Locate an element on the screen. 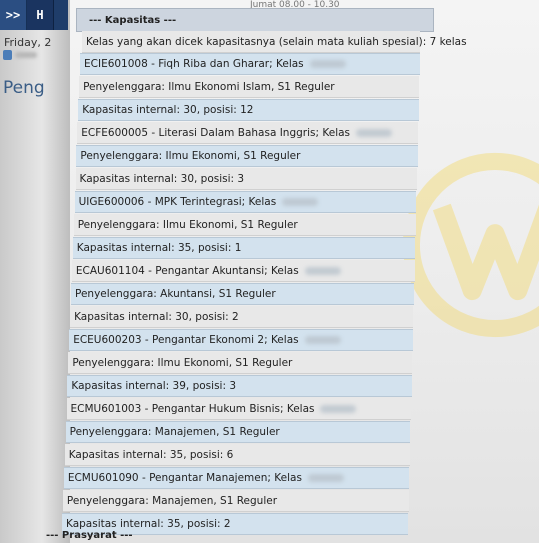 Image resolution: width=539 pixels, height=543 pixels. list-item-text: Penyelenggara: Akuntansi, S1 Reguler is located at coordinates (175, 294).